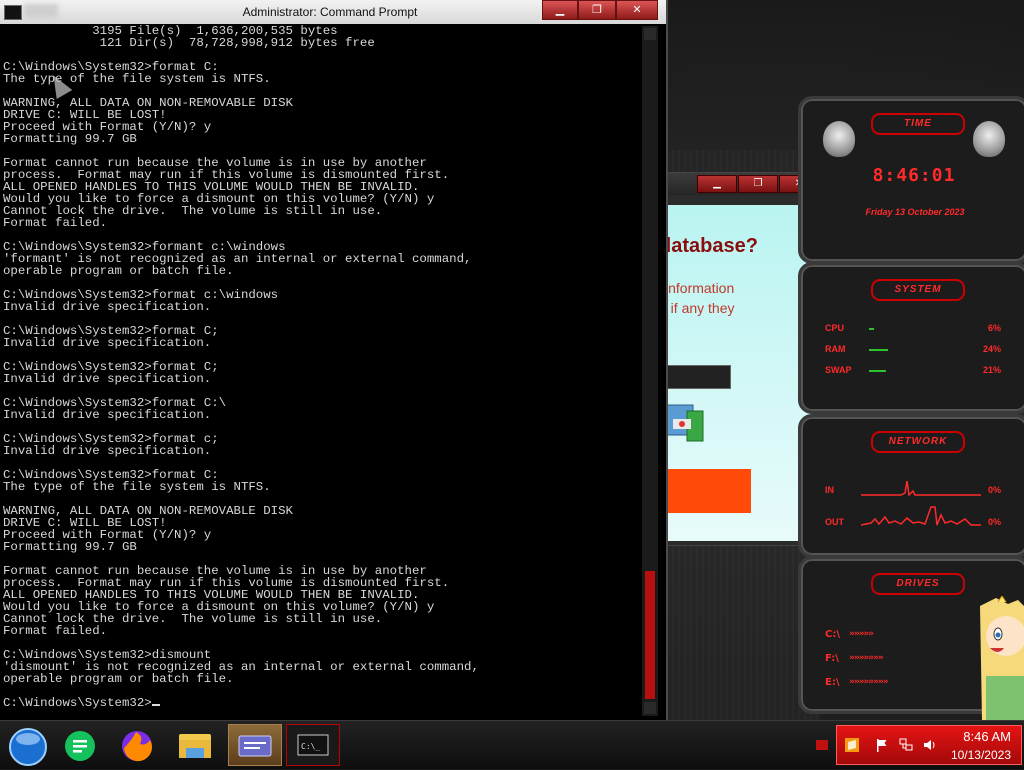 This screenshot has height=770, width=1024. I want to click on network-out-graph, so click(921, 516).